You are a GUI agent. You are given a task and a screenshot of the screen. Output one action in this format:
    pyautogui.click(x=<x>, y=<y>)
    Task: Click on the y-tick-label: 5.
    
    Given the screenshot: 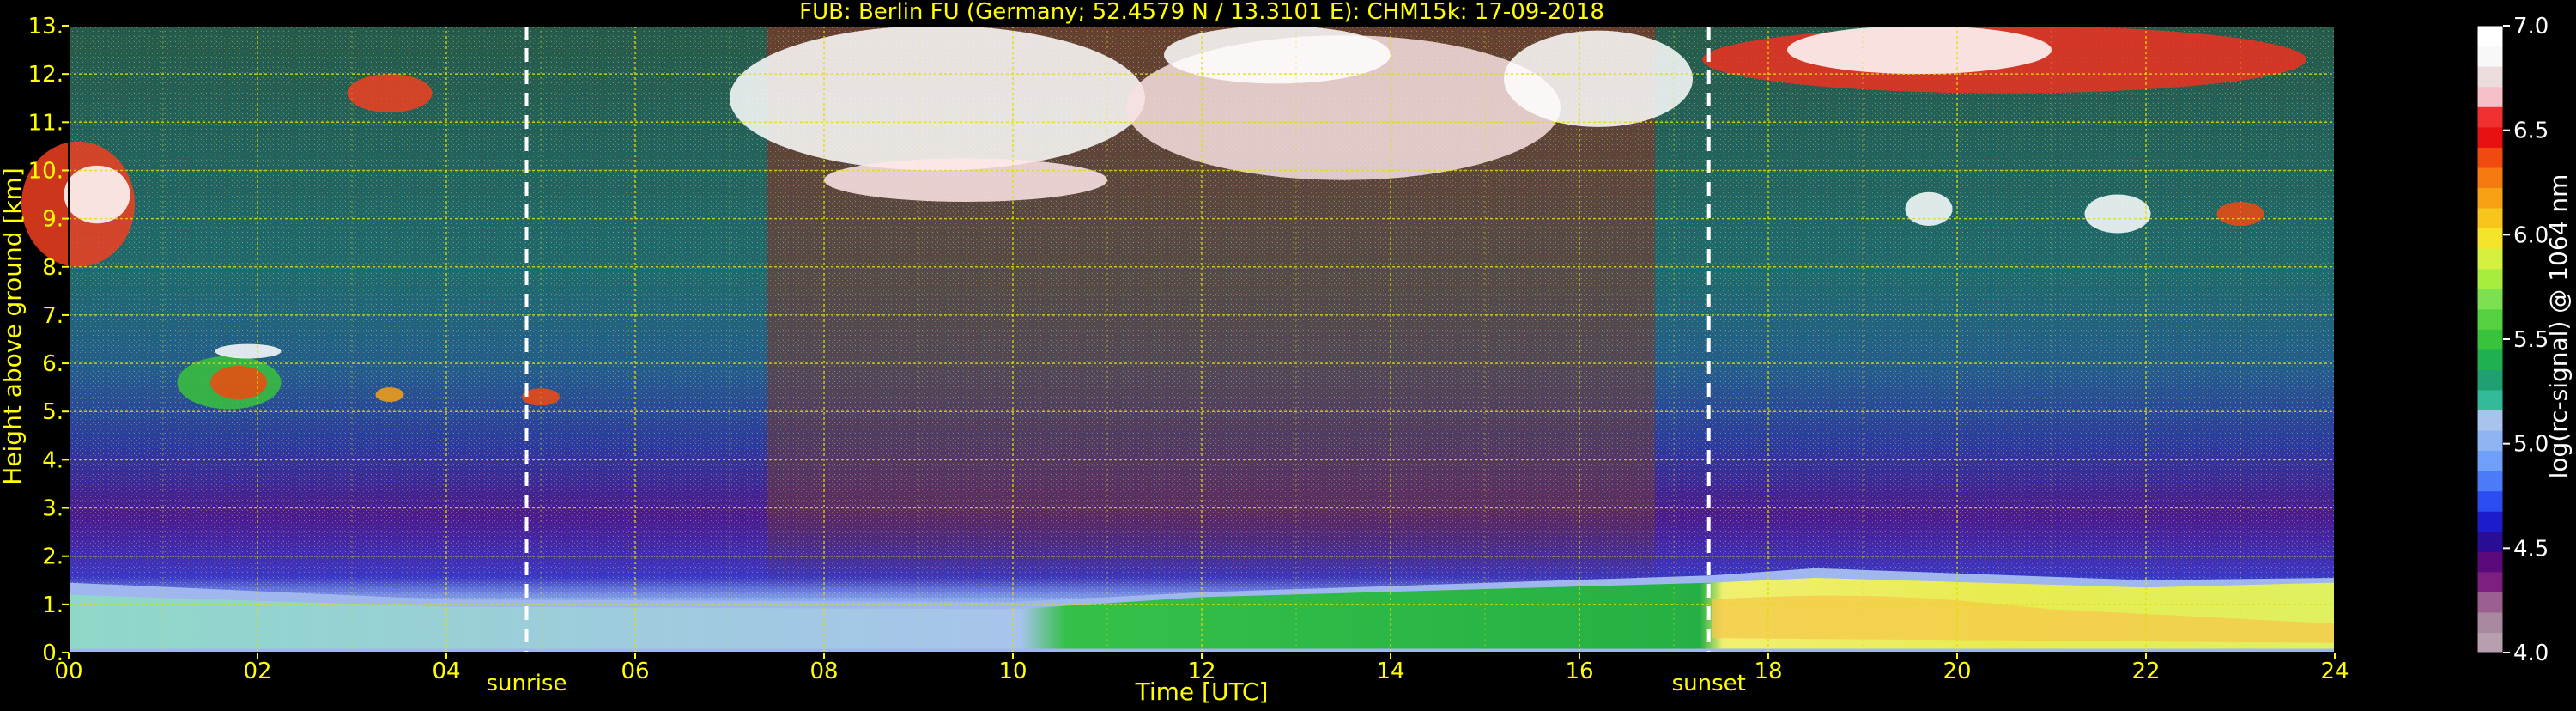 What is the action you would take?
    pyautogui.click(x=53, y=412)
    